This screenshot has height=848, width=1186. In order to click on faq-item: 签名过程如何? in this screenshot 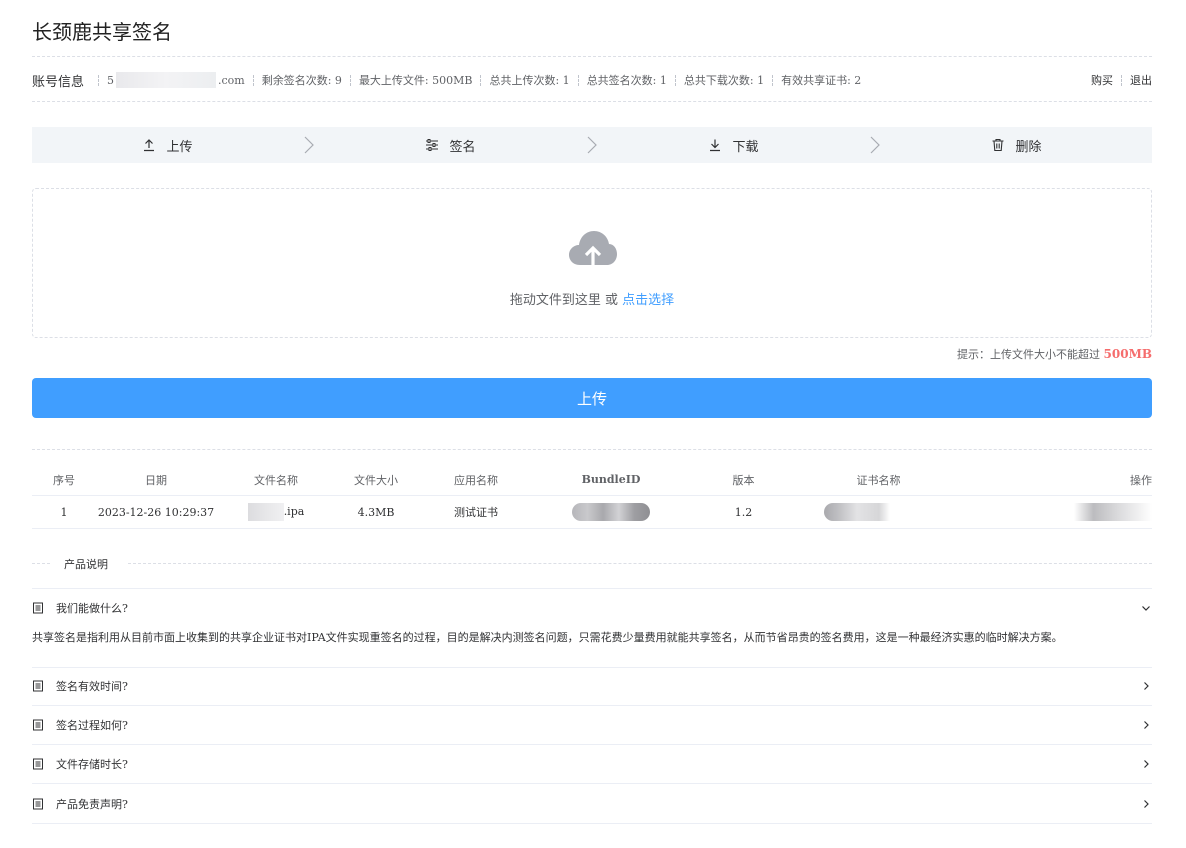, I will do `click(592, 725)`.